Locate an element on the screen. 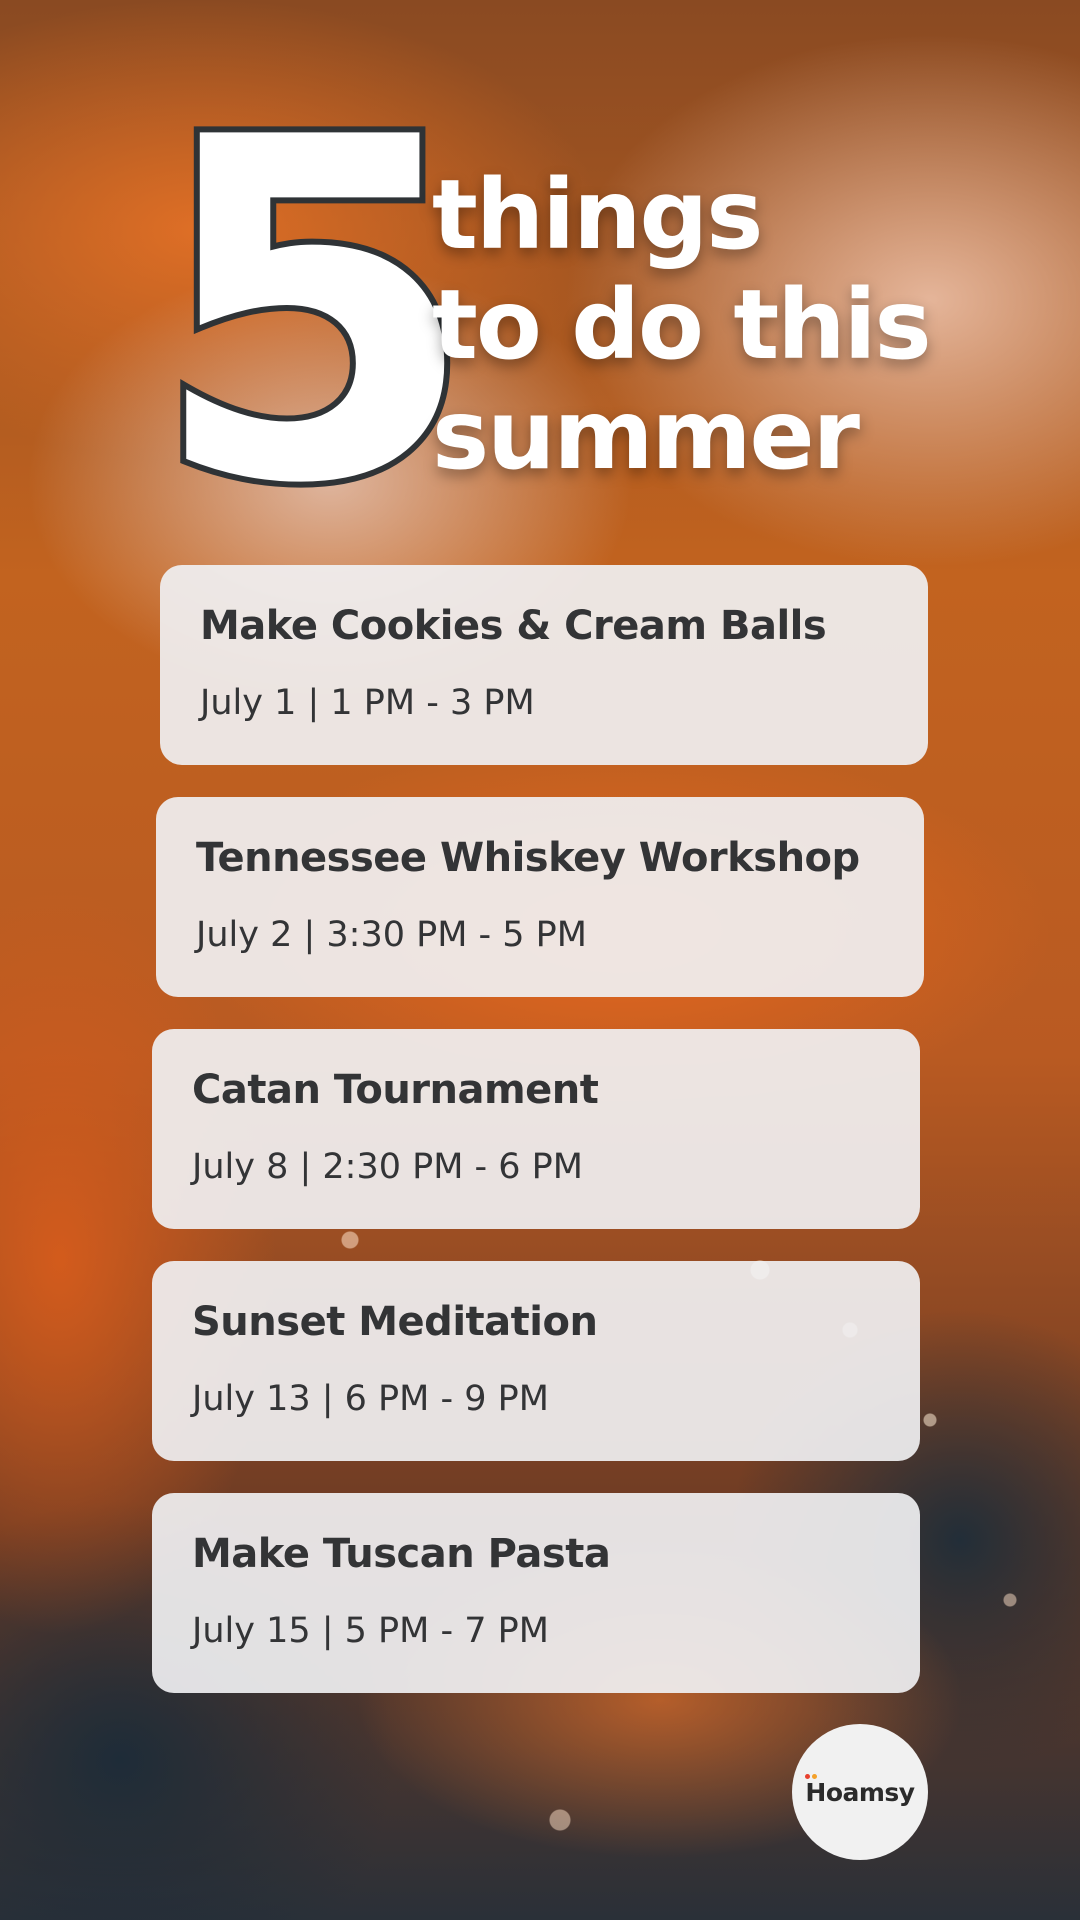 The width and height of the screenshot is (1080, 1920). event-title: Make Tuscan Pasta is located at coordinates (401, 1554).